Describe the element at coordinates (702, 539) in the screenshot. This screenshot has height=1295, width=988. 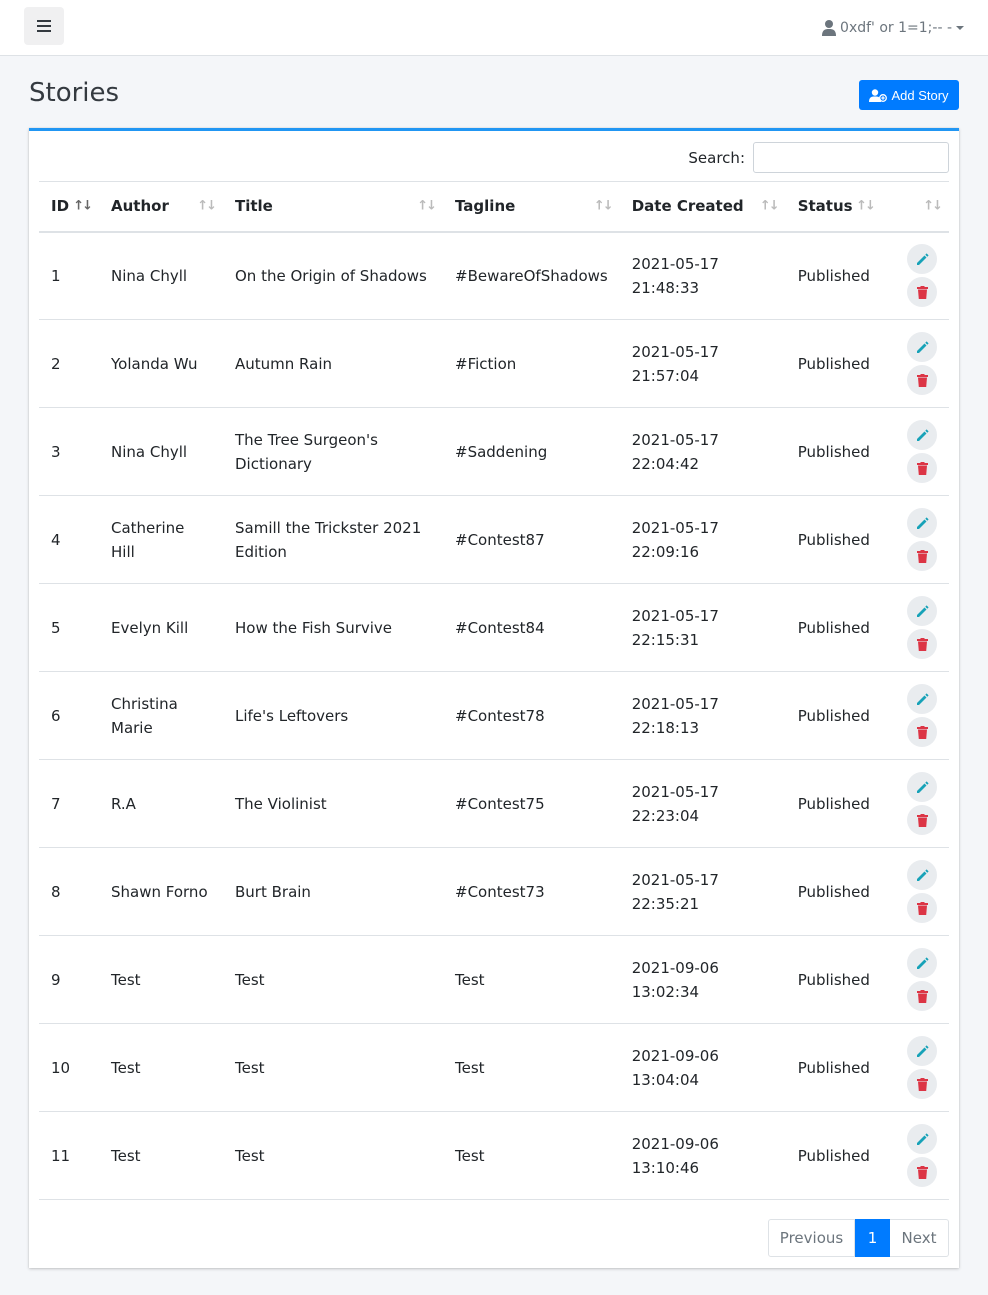
I see `cell-date-created: 2021-05-17 22:09:16` at that location.